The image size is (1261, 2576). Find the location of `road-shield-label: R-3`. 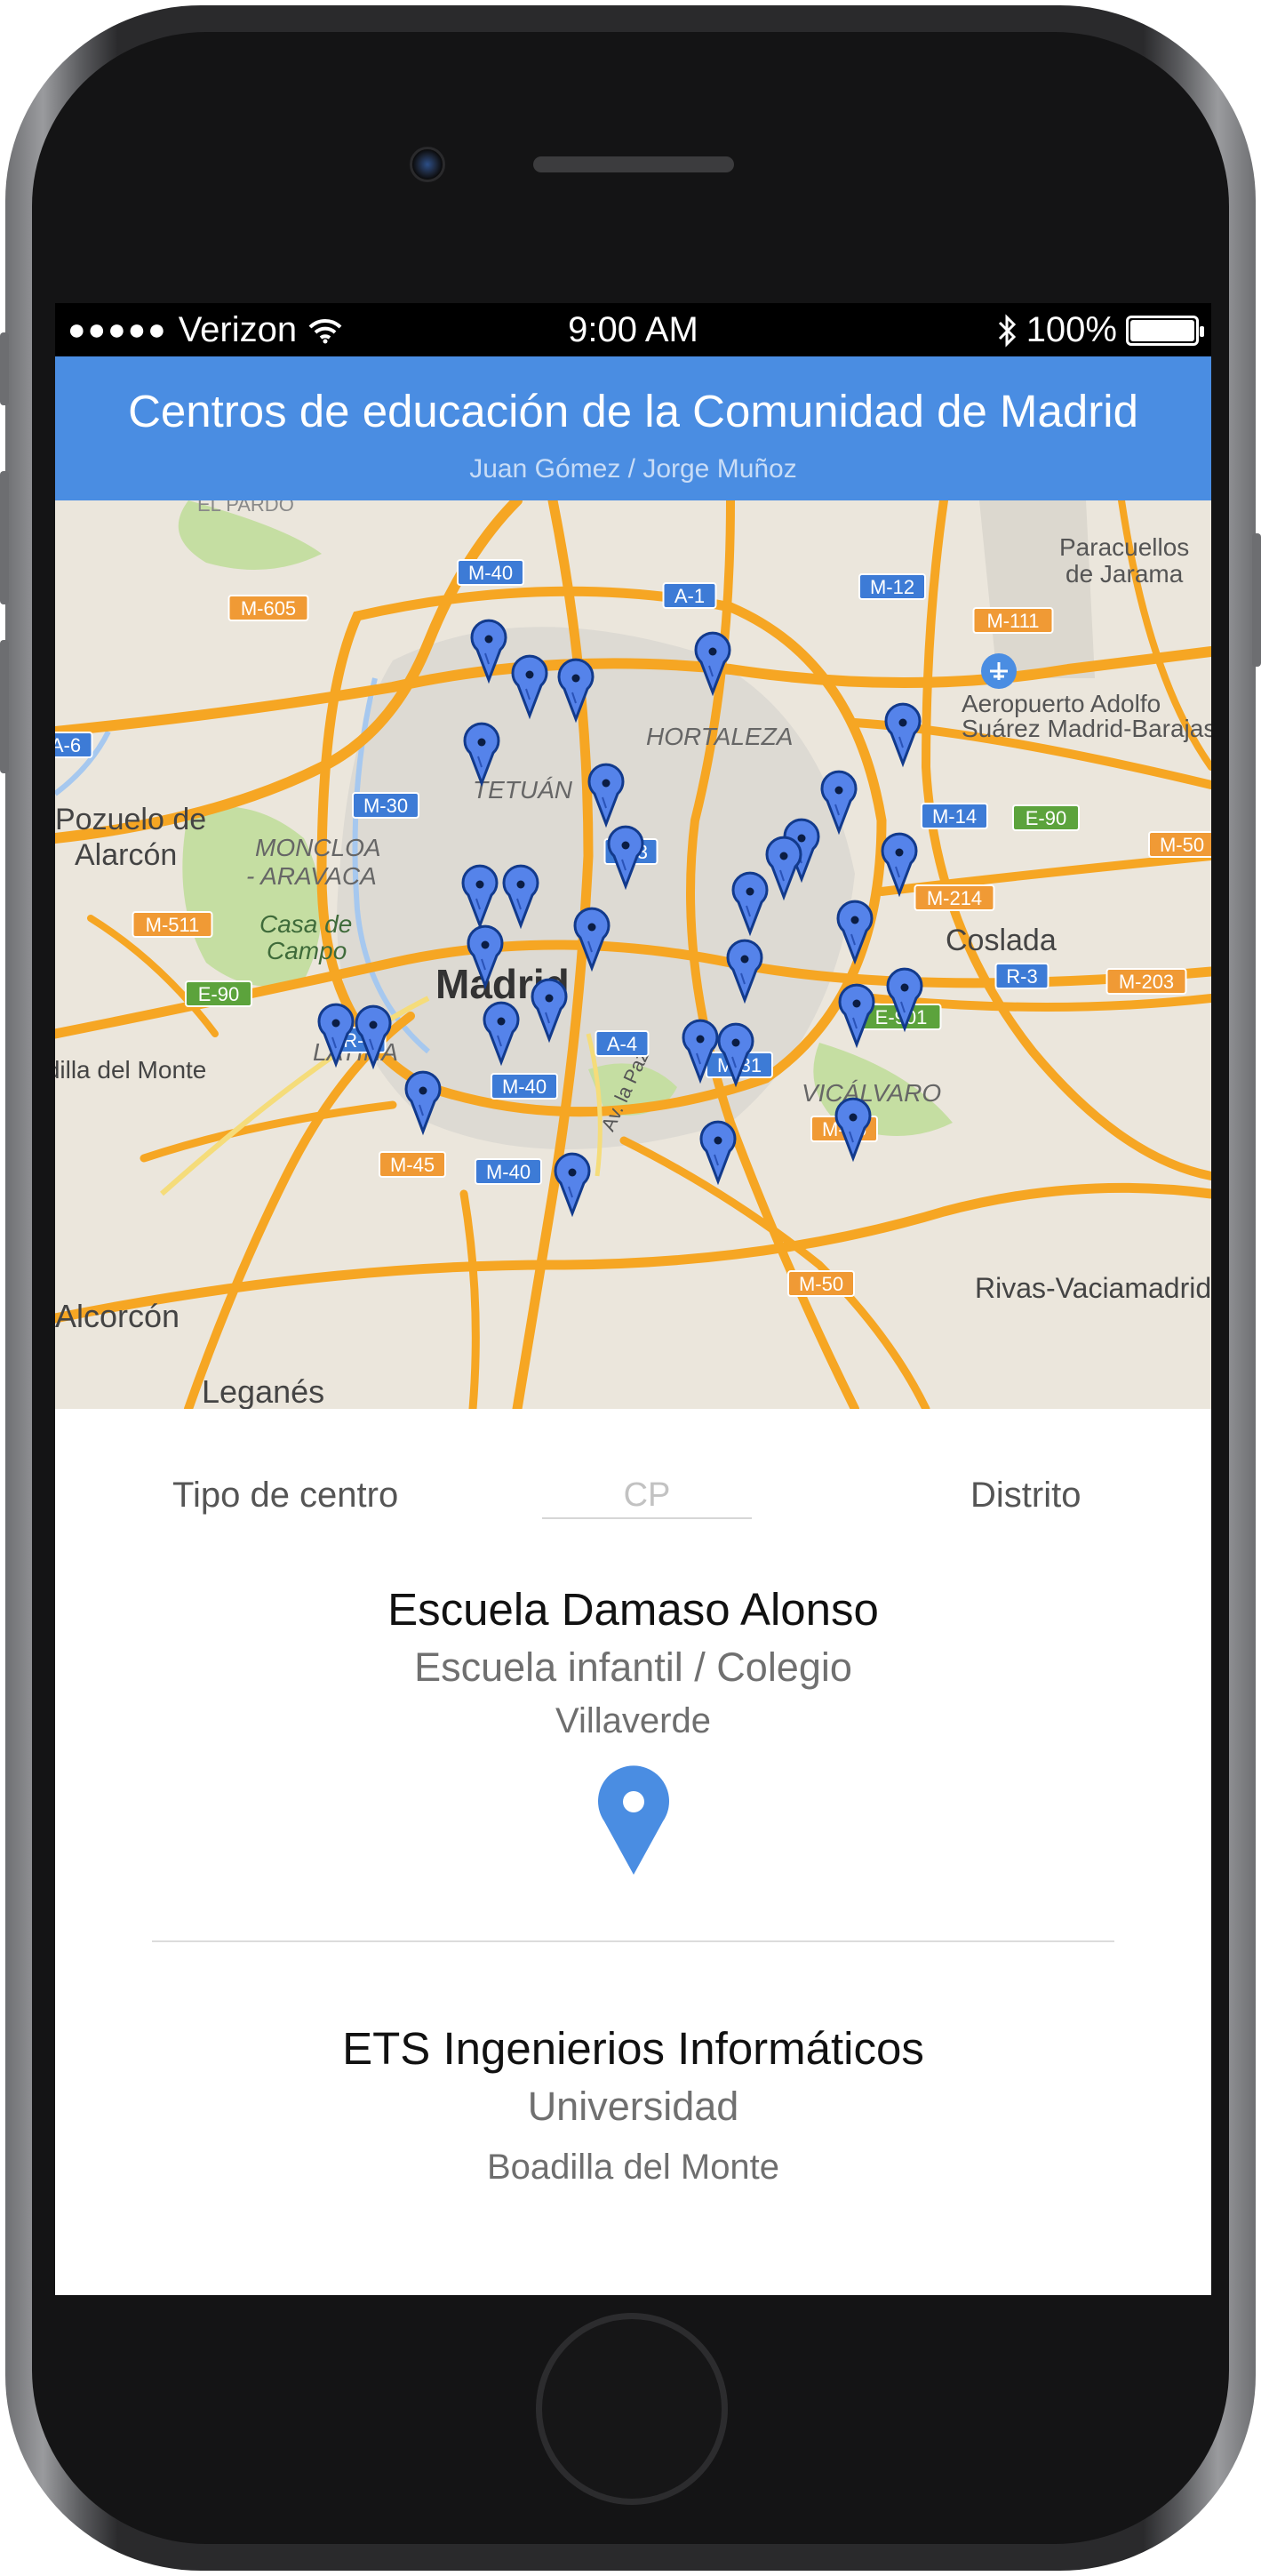

road-shield-label: R-3 is located at coordinates (1021, 976).